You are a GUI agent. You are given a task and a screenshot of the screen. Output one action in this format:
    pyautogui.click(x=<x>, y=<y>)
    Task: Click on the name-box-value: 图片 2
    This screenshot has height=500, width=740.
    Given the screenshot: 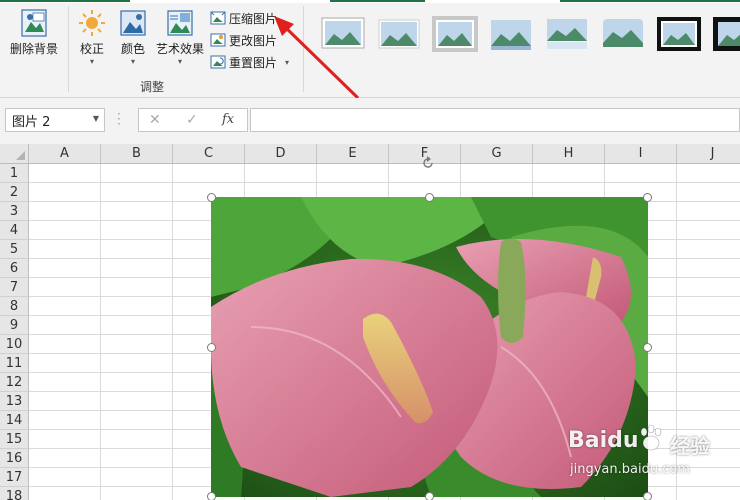 What is the action you would take?
    pyautogui.click(x=31, y=122)
    